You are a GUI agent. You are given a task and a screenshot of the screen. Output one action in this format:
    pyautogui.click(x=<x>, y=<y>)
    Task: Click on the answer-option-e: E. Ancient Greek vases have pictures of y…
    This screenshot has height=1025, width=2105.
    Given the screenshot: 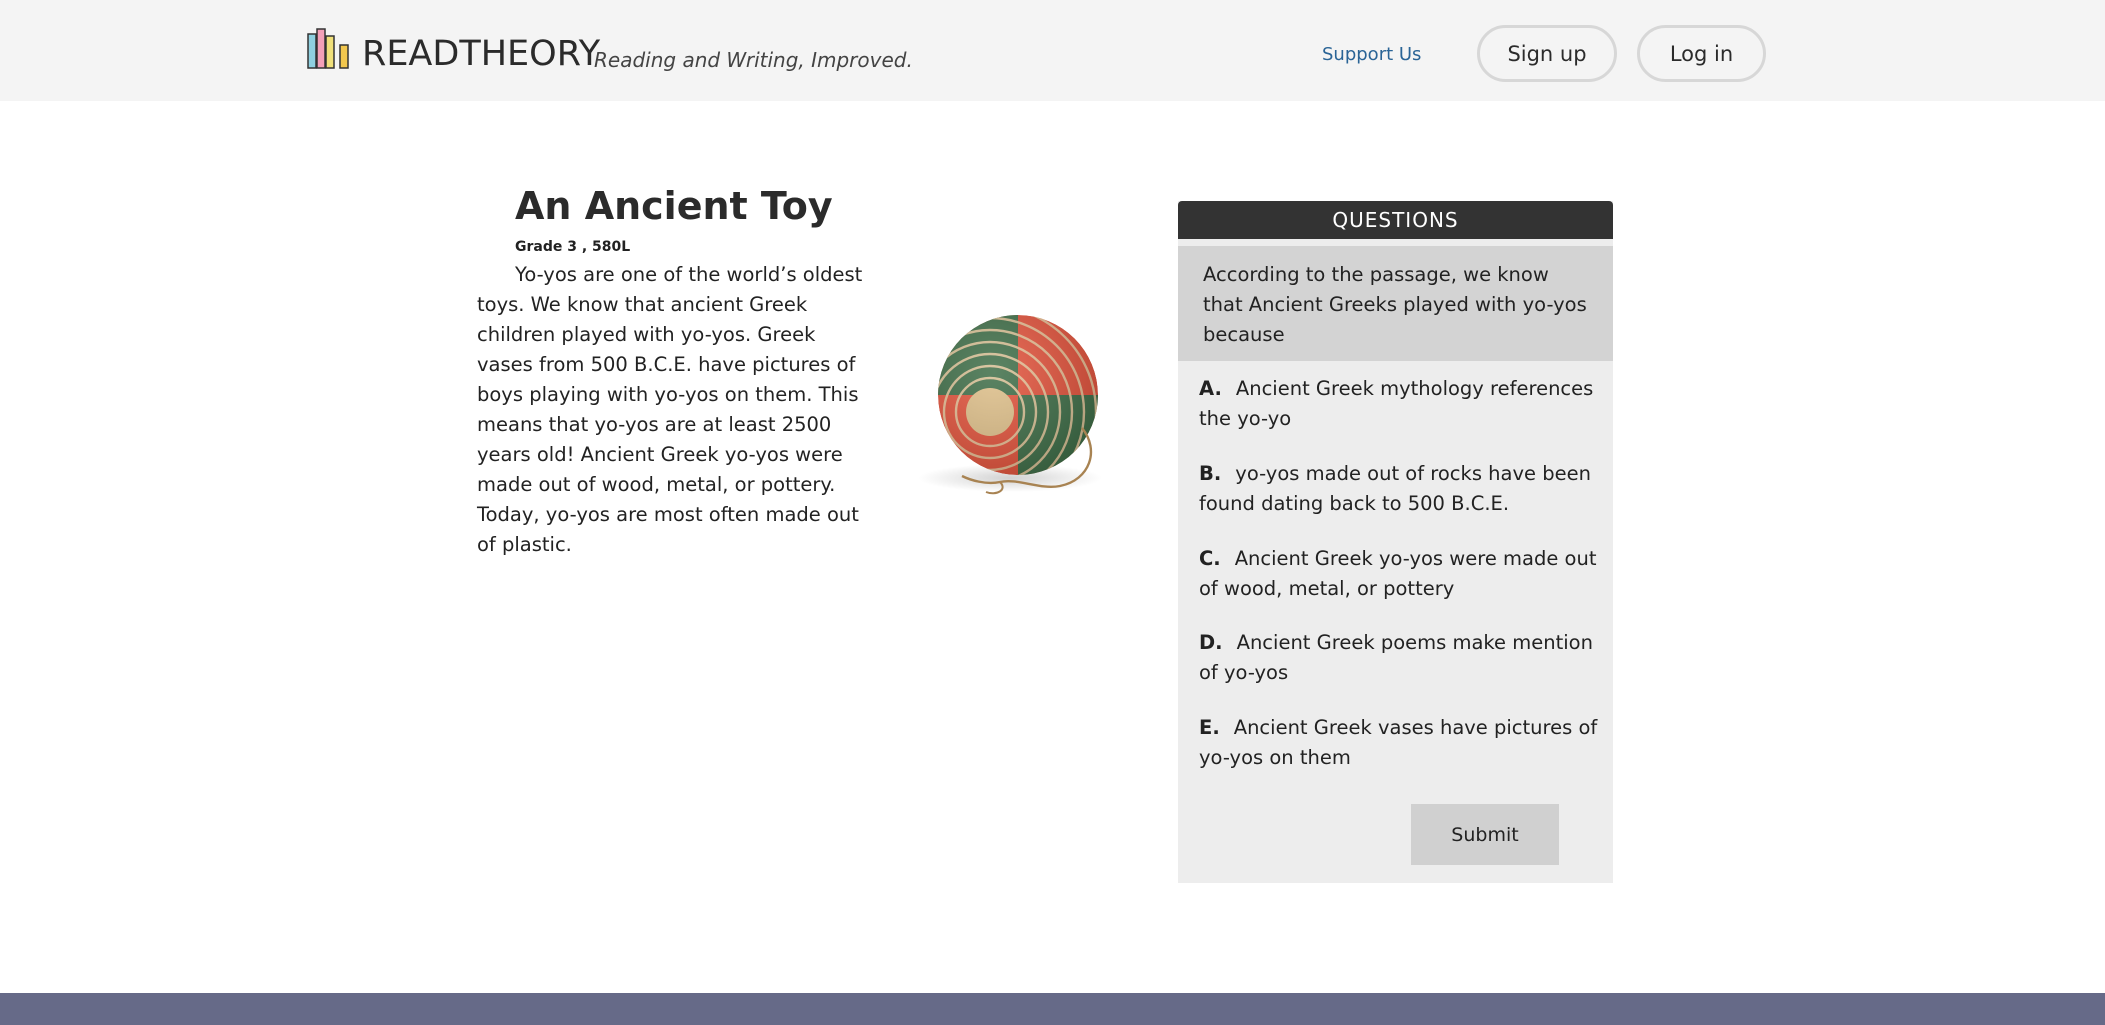 What is the action you would take?
    pyautogui.click(x=1399, y=743)
    